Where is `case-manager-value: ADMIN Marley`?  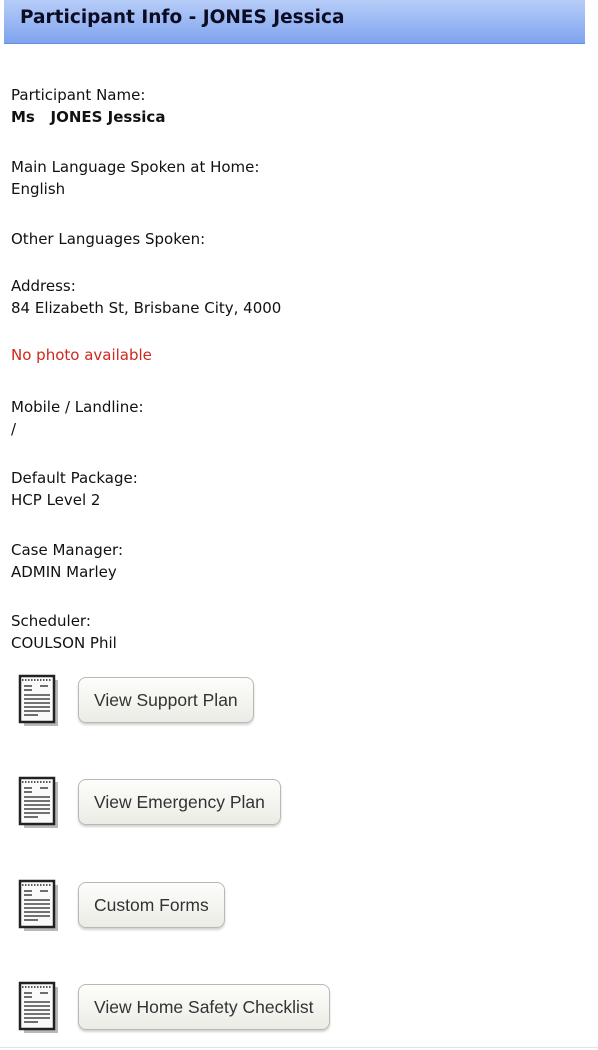 case-manager-value: ADMIN Marley is located at coordinates (64, 572).